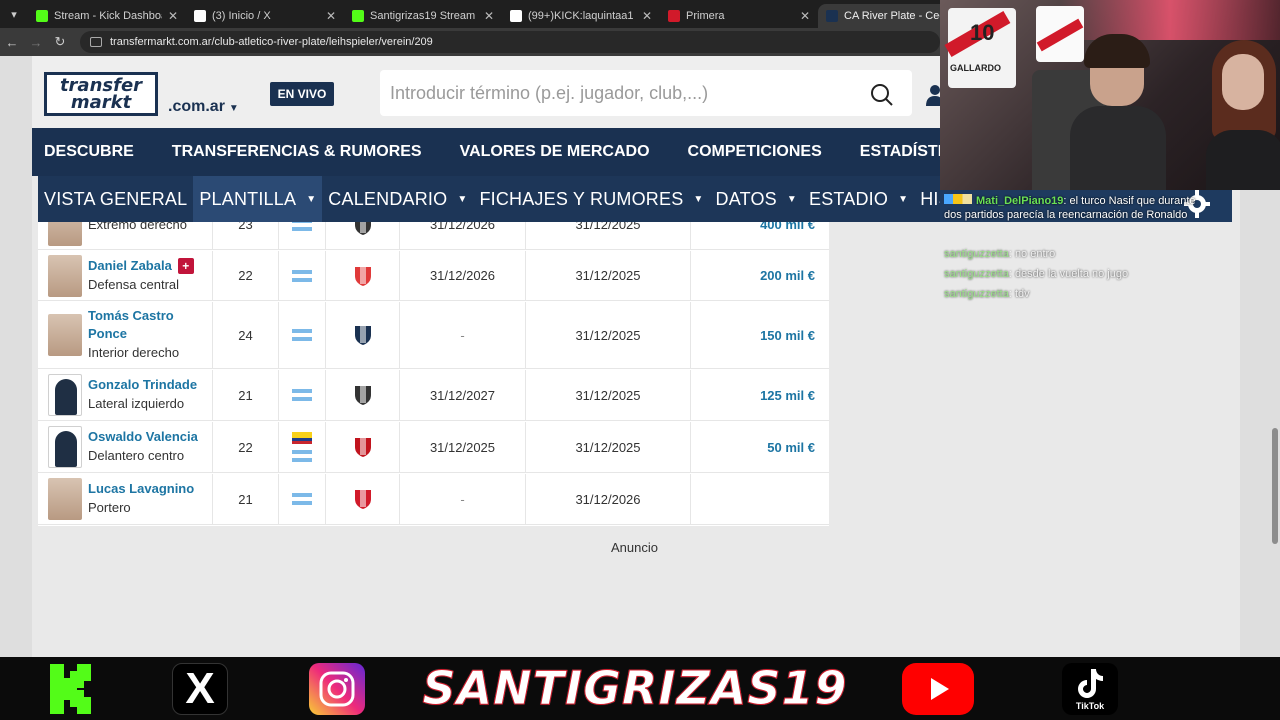 The height and width of the screenshot is (720, 1280). Describe the element at coordinates (1243, 82) in the screenshot. I see `co-host-face` at that location.